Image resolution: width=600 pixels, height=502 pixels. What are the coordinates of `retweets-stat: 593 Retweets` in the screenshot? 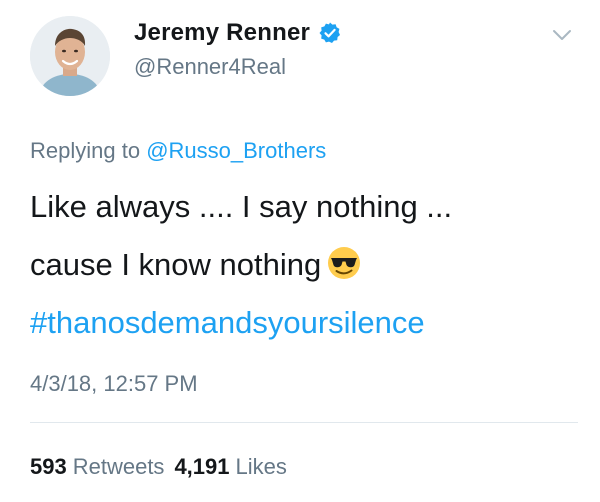 It's located at (97, 467).